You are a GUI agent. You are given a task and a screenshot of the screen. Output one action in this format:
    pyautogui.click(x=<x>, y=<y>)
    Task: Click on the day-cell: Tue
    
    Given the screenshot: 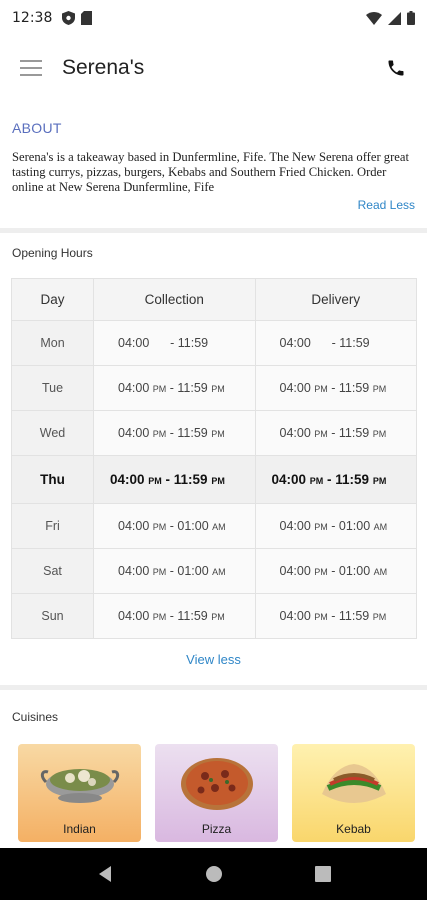 What is the action you would take?
    pyautogui.click(x=52, y=388)
    